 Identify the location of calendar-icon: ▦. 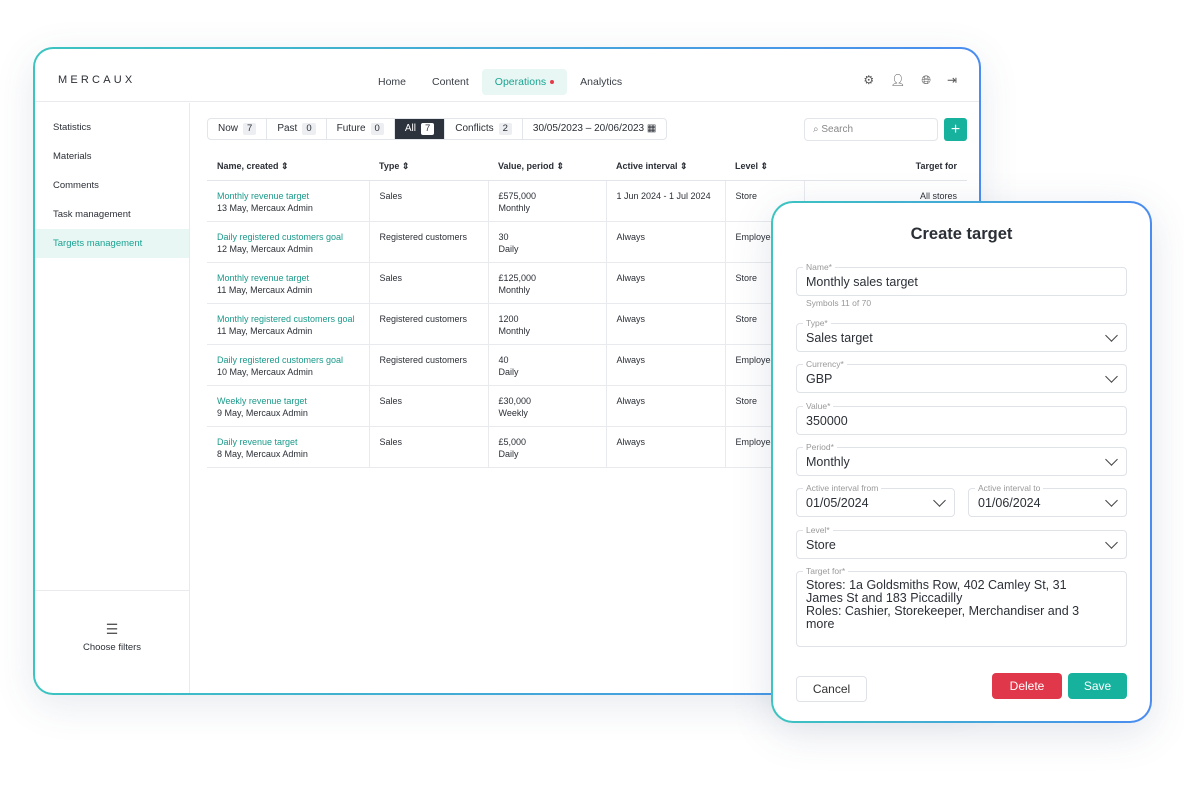
(651, 128).